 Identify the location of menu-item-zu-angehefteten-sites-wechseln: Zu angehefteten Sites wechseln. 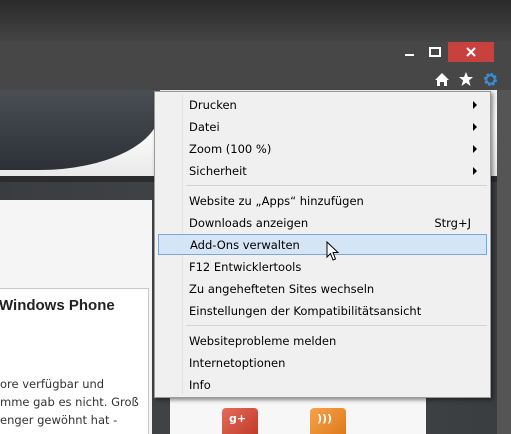
(322, 288).